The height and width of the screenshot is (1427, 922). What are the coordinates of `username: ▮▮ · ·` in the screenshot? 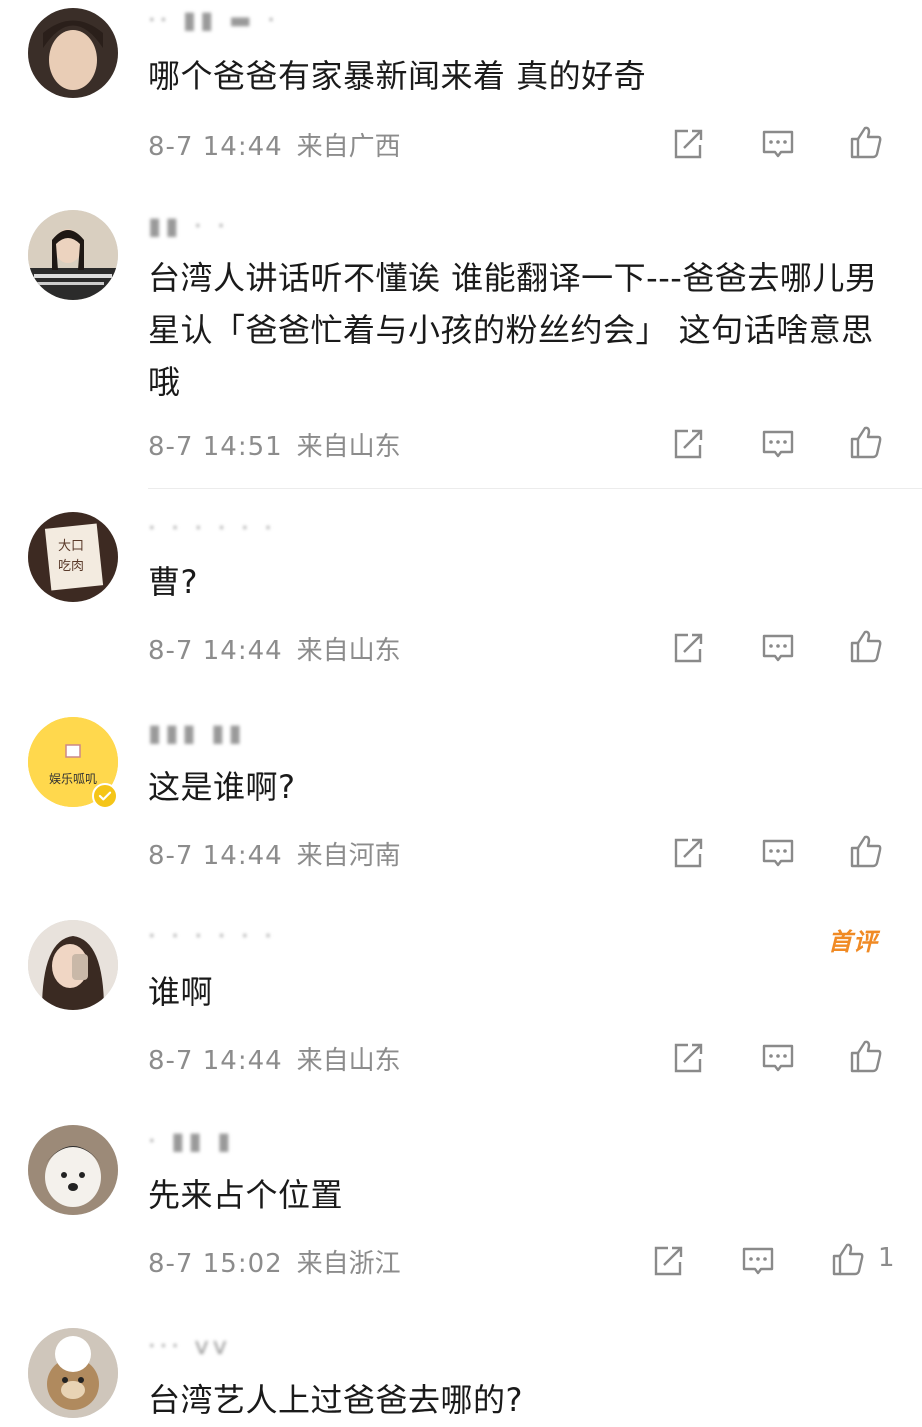 It's located at (188, 226).